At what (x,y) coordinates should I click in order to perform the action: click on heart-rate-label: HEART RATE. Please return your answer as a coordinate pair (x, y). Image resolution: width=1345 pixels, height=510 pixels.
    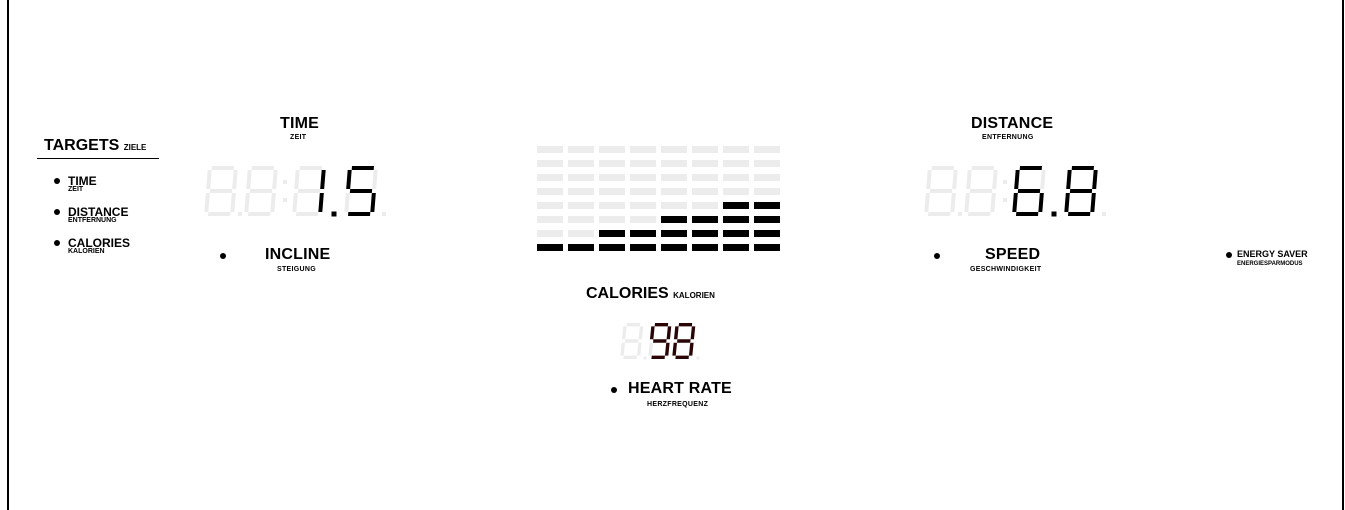
    Looking at the image, I should click on (680, 388).